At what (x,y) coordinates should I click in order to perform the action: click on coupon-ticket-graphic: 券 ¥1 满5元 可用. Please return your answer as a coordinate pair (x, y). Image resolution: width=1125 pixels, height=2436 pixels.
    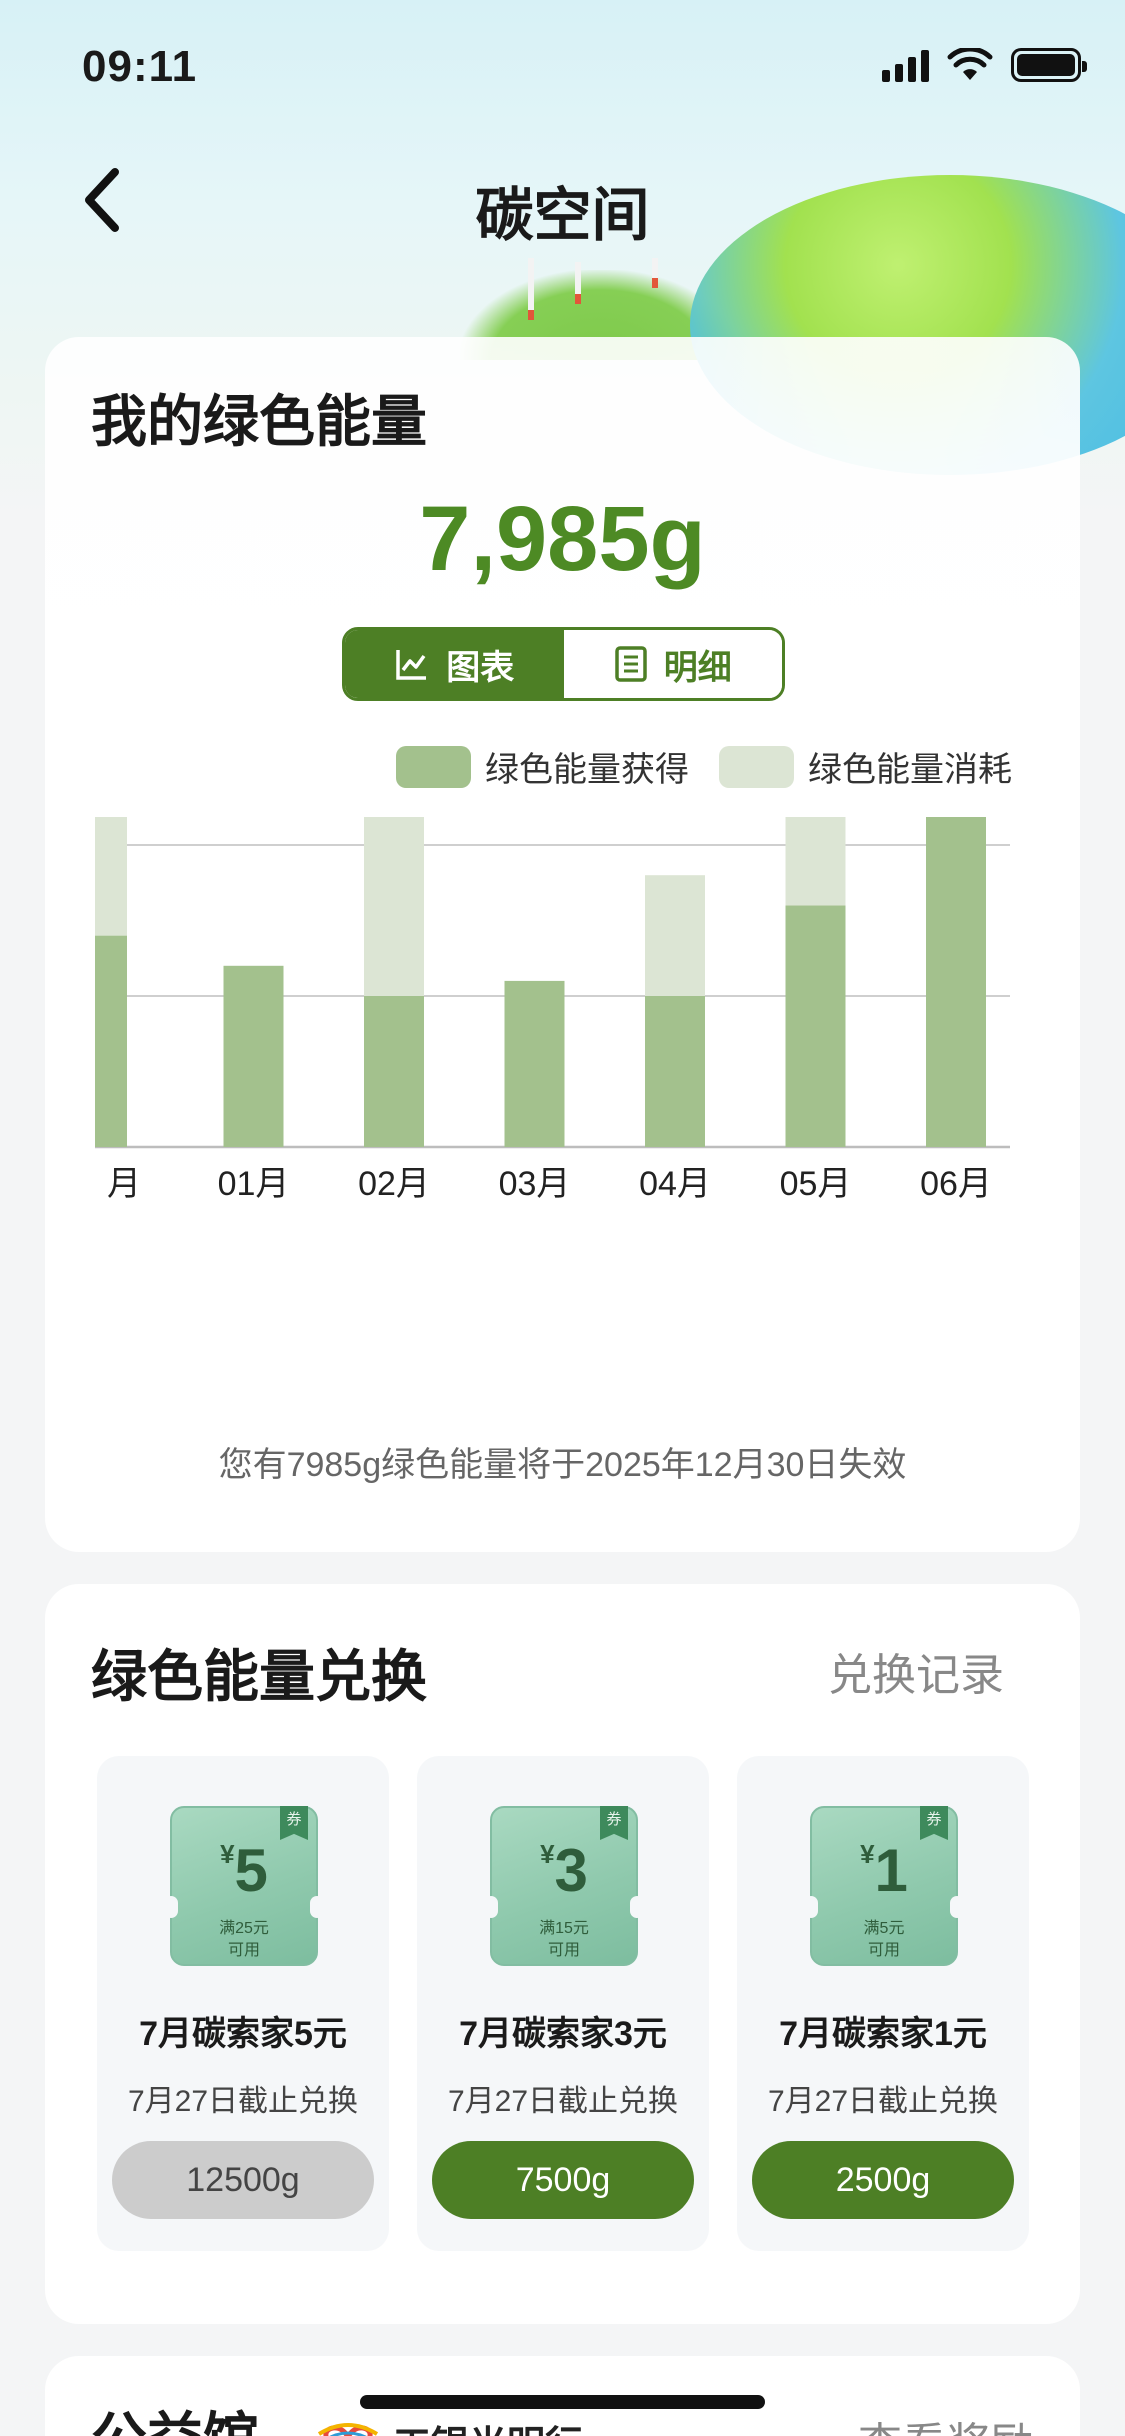
    Looking at the image, I should click on (884, 1886).